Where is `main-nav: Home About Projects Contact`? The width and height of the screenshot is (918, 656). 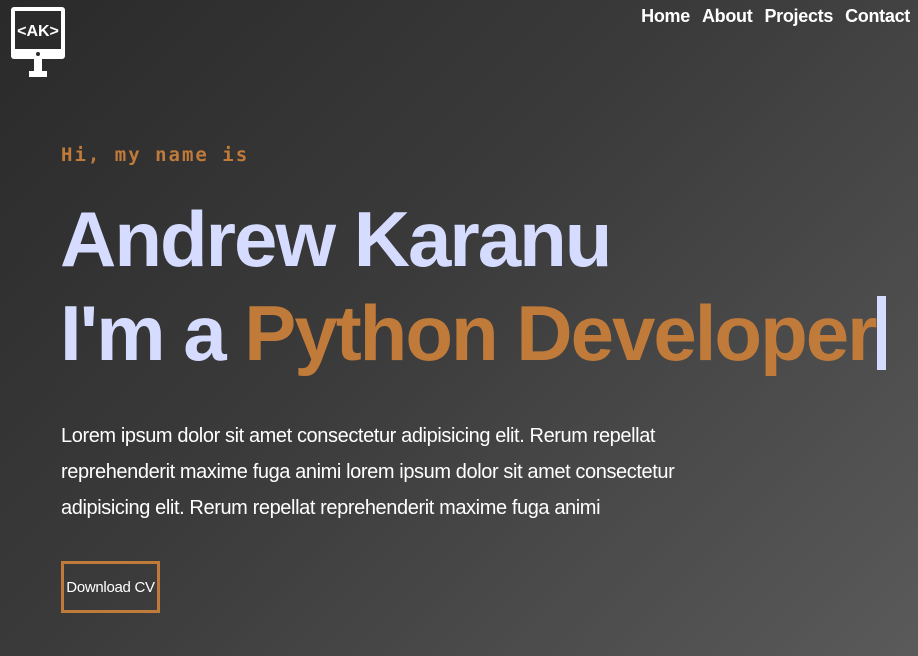 main-nav: Home About Projects Contact is located at coordinates (775, 16).